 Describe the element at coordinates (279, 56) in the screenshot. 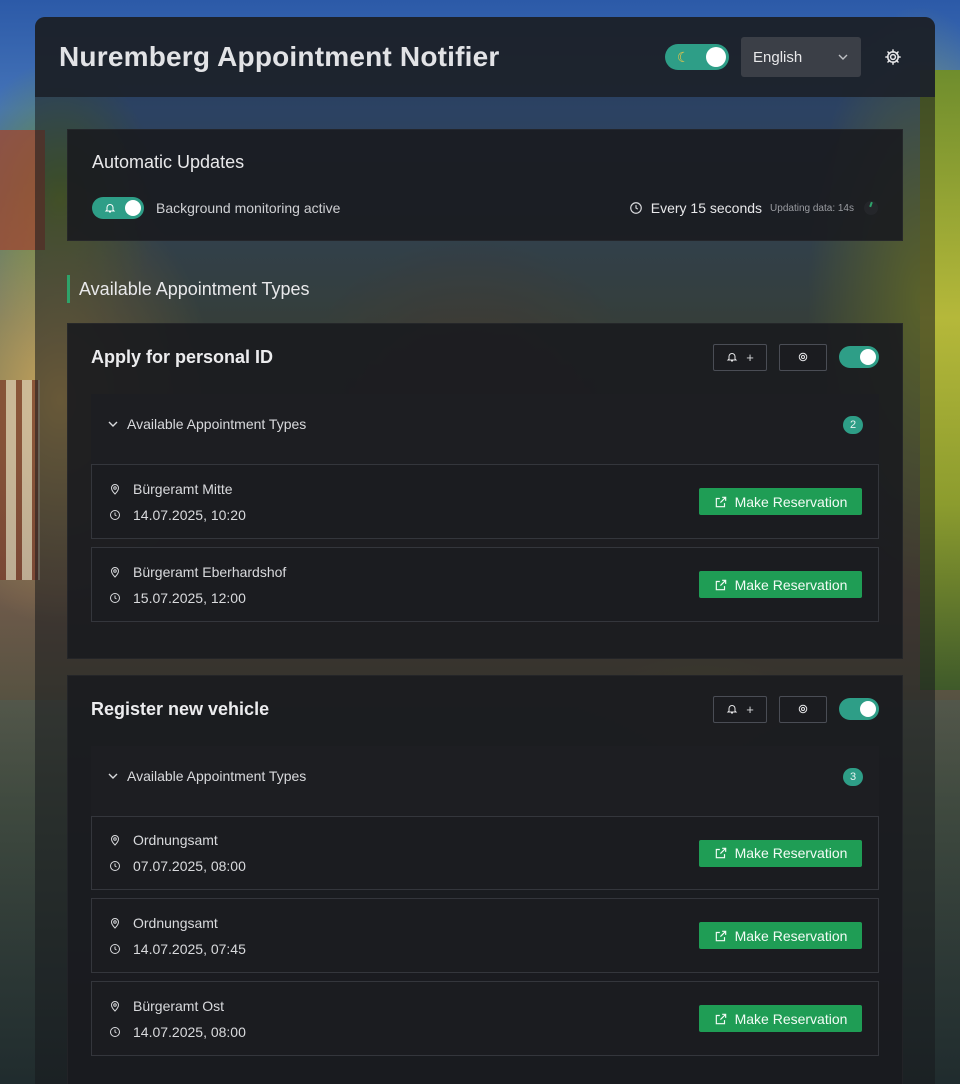

I see `app-title: Nuremberg Appointment Notifier` at that location.